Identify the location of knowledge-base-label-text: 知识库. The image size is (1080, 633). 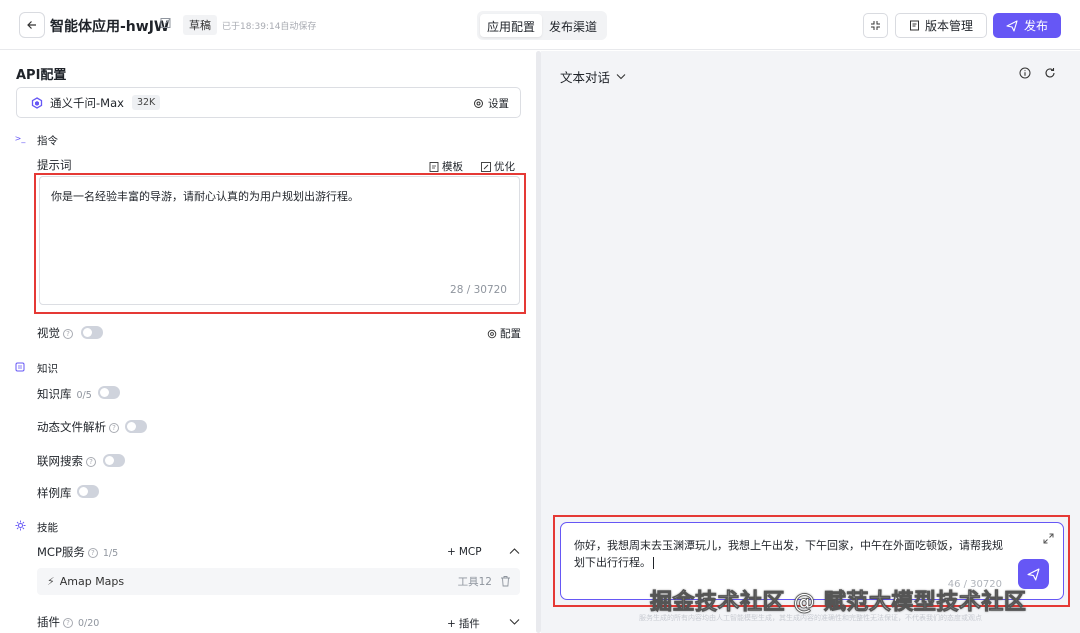
(54, 394).